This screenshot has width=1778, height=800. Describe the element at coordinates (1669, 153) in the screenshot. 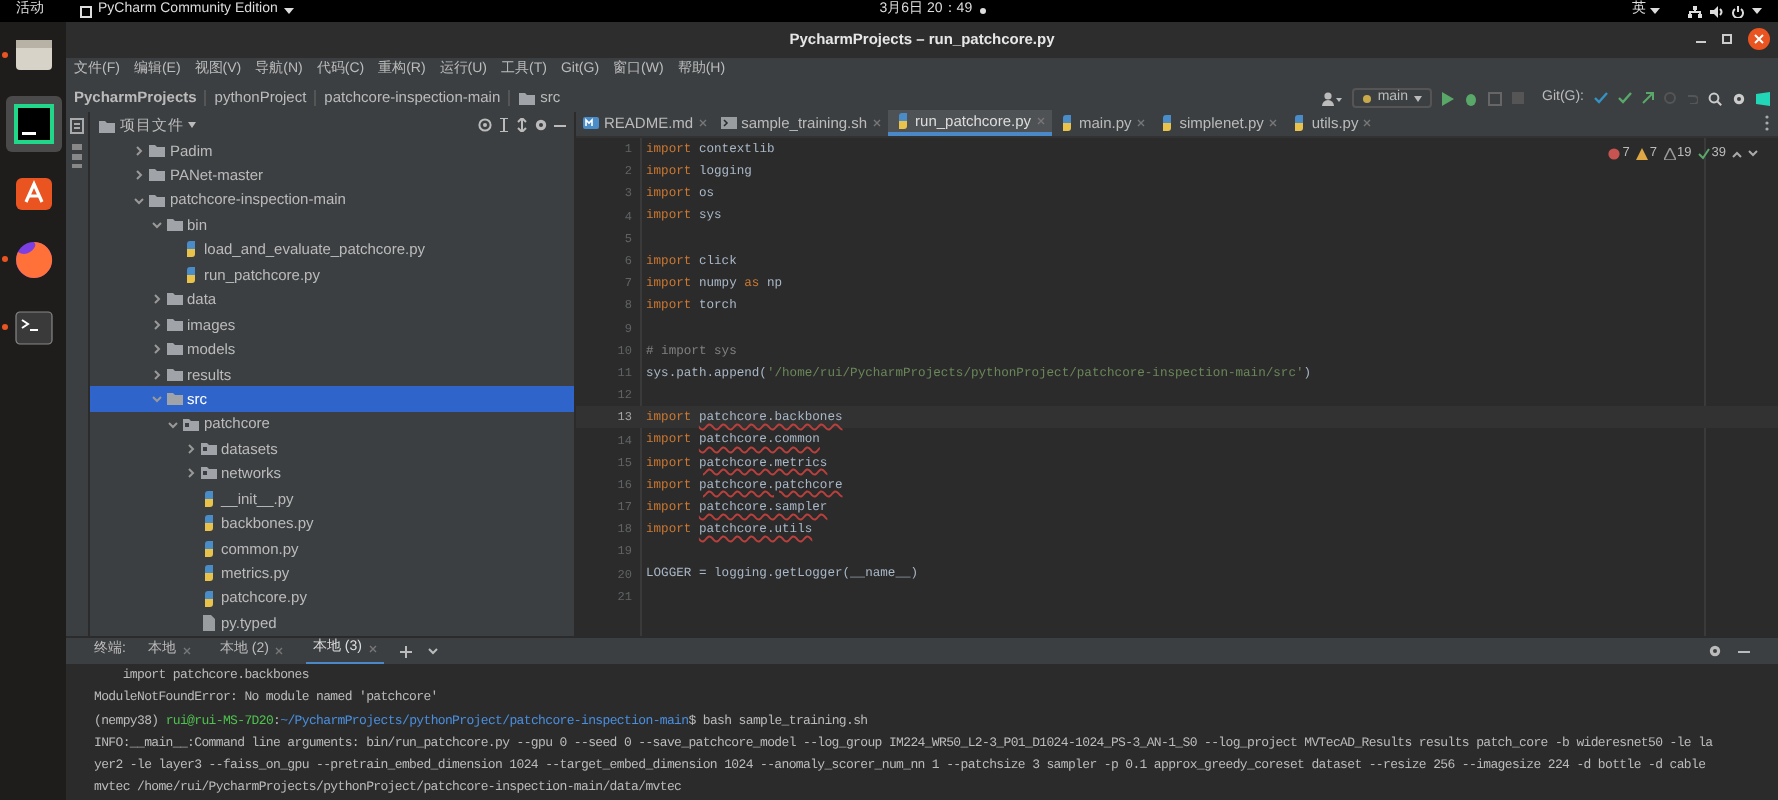

I see `weak-warning-icon` at that location.